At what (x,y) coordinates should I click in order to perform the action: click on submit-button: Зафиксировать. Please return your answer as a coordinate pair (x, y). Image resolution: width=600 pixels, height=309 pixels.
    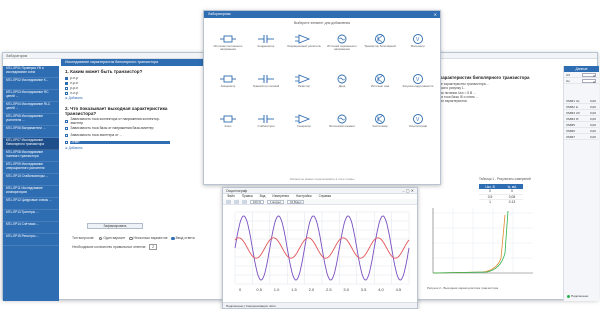
    Looking at the image, I should click on (115, 226).